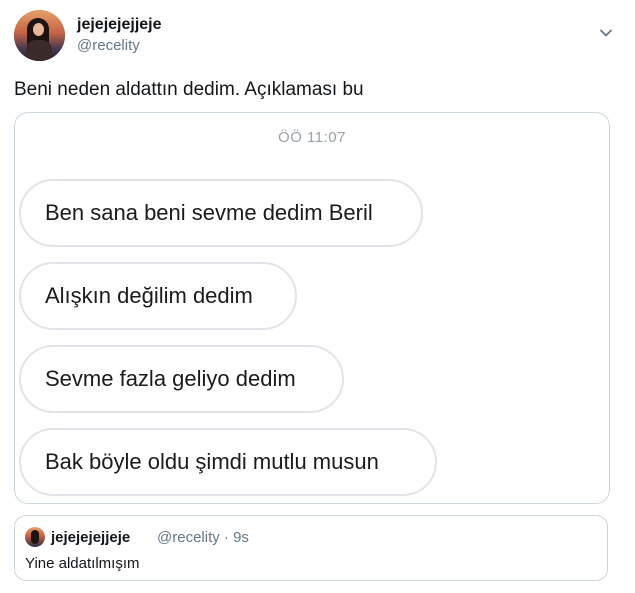 The image size is (635, 593). What do you see at coordinates (228, 462) in the screenshot?
I see `chat-bubble: Bak böyle oldu şimdi mutlu musun` at bounding box center [228, 462].